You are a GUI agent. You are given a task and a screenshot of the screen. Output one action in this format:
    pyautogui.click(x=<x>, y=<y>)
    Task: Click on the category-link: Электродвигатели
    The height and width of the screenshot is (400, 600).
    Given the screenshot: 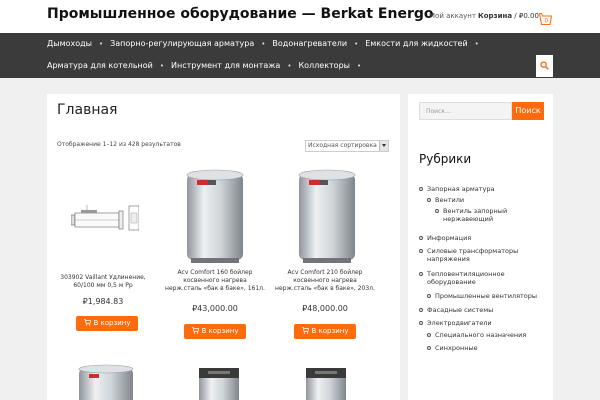 What is the action you would take?
    pyautogui.click(x=483, y=323)
    